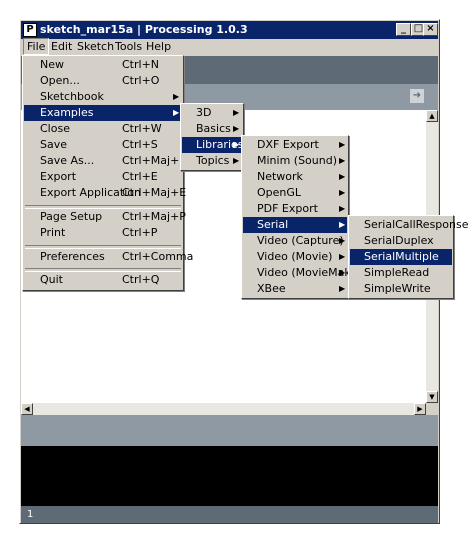 The height and width of the screenshot is (542, 474). I want to click on libraries-menu-item-minim: Minim (Sound) ▶, so click(295, 161).